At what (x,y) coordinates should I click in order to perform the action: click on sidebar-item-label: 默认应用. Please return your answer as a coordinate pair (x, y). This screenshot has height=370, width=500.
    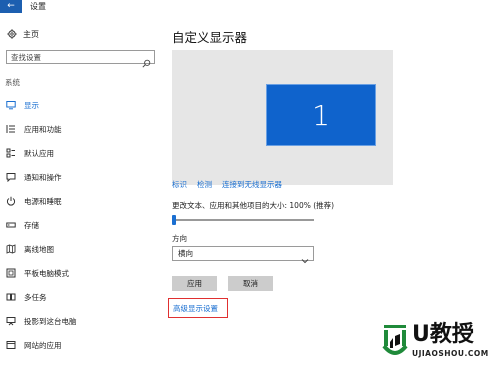
    Looking at the image, I should click on (39, 153).